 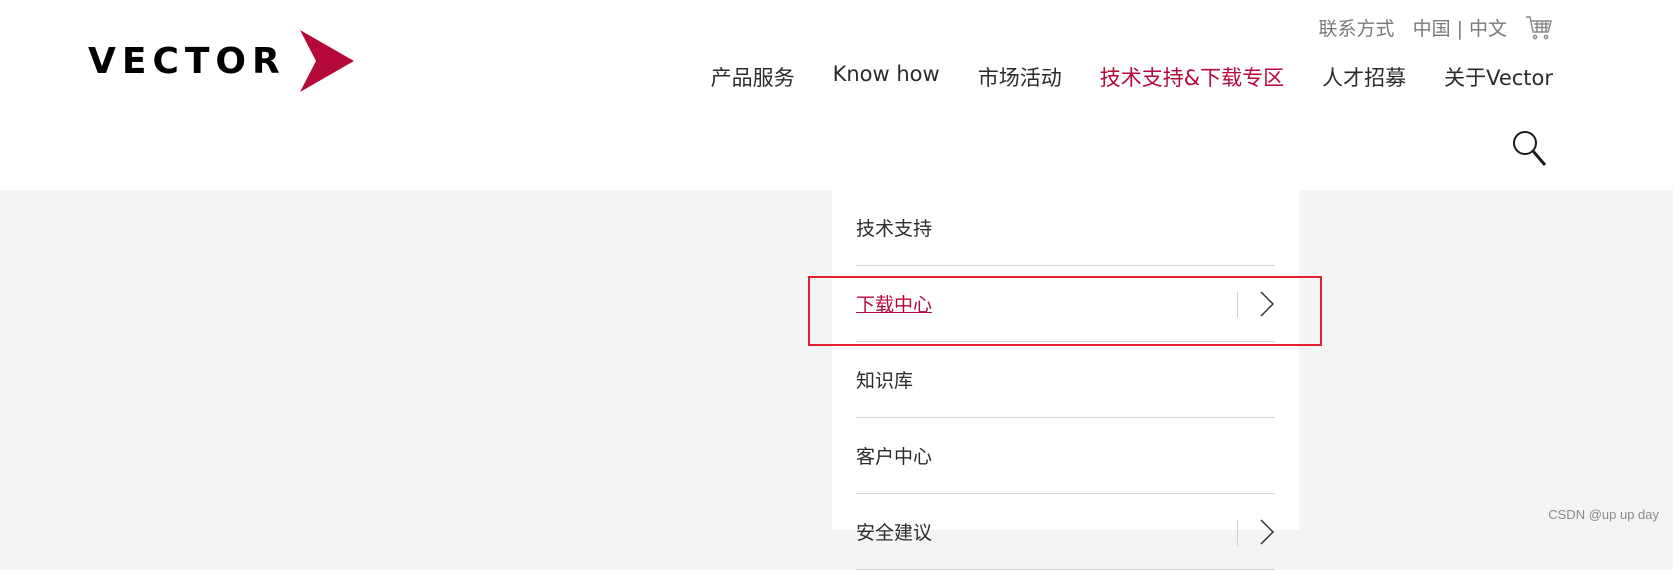 What do you see at coordinates (1065, 228) in the screenshot?
I see `menu-item-tech-support: 技术支持` at bounding box center [1065, 228].